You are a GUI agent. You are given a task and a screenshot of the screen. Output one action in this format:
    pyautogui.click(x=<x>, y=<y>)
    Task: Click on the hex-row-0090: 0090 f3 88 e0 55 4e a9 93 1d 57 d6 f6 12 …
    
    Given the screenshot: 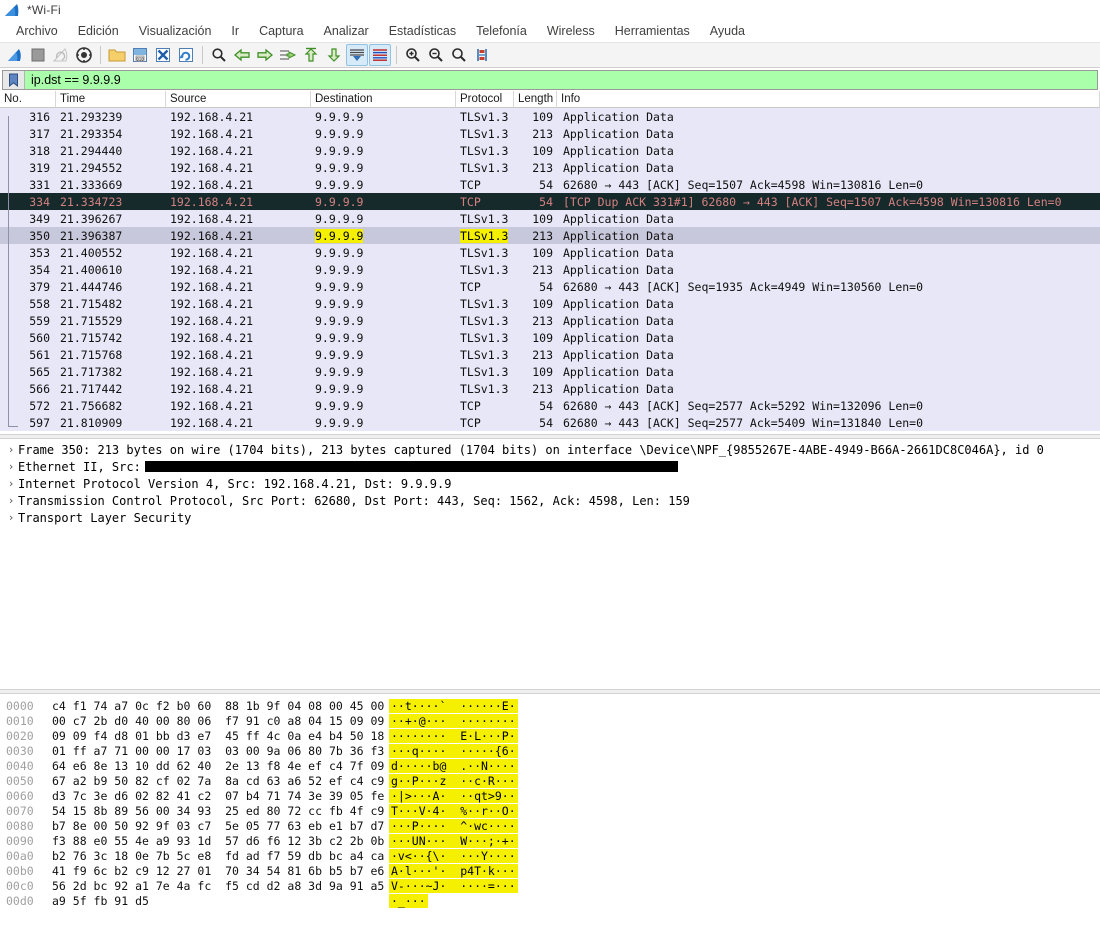 What is the action you would take?
    pyautogui.click(x=550, y=840)
    